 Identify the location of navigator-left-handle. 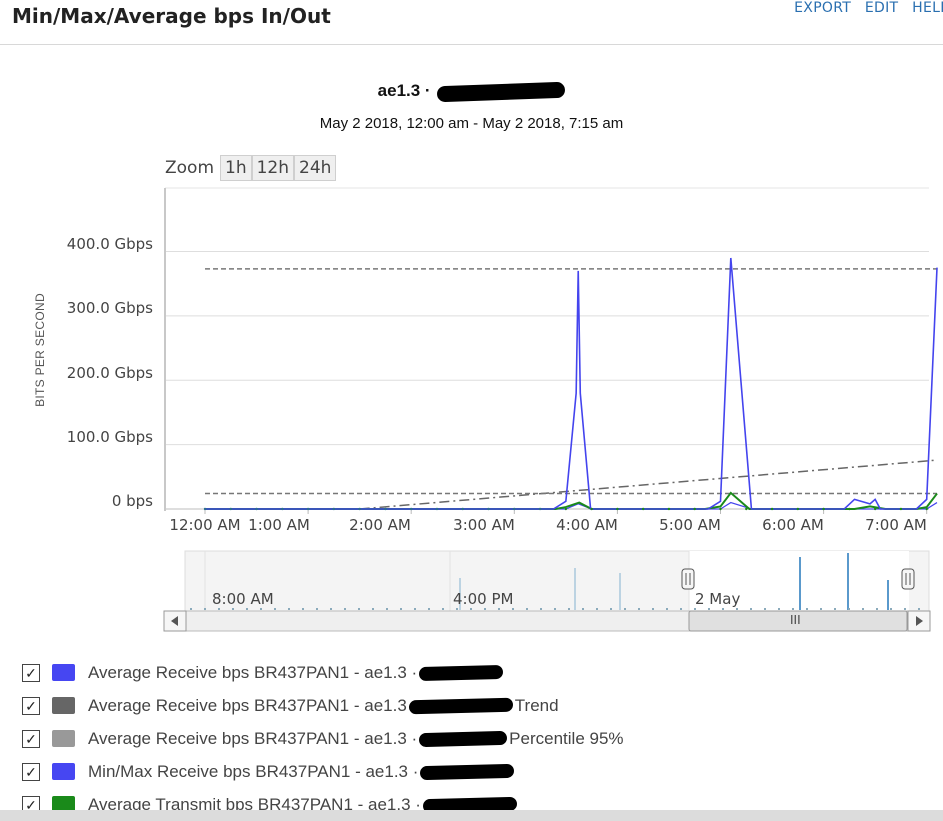
(688, 579).